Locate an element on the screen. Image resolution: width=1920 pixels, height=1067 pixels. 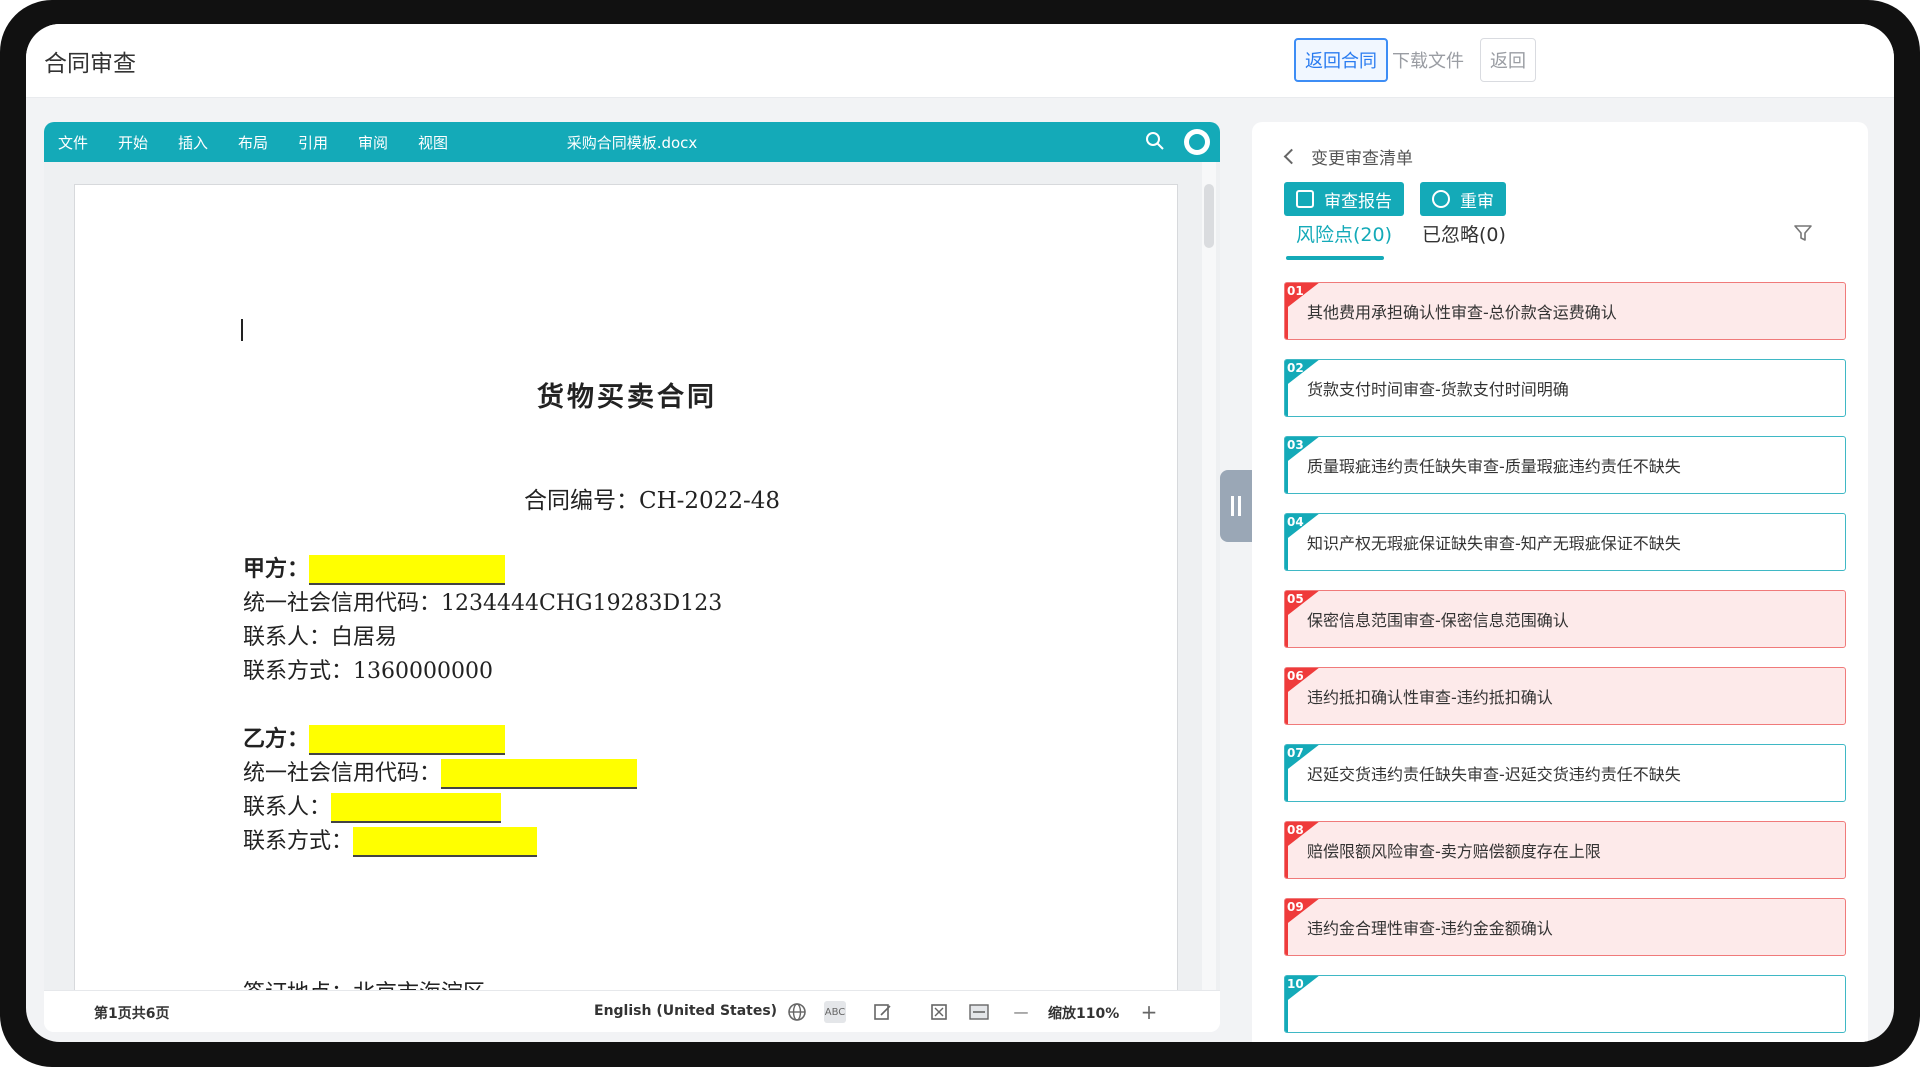
download-file-button: 下载文件 is located at coordinates (1428, 60).